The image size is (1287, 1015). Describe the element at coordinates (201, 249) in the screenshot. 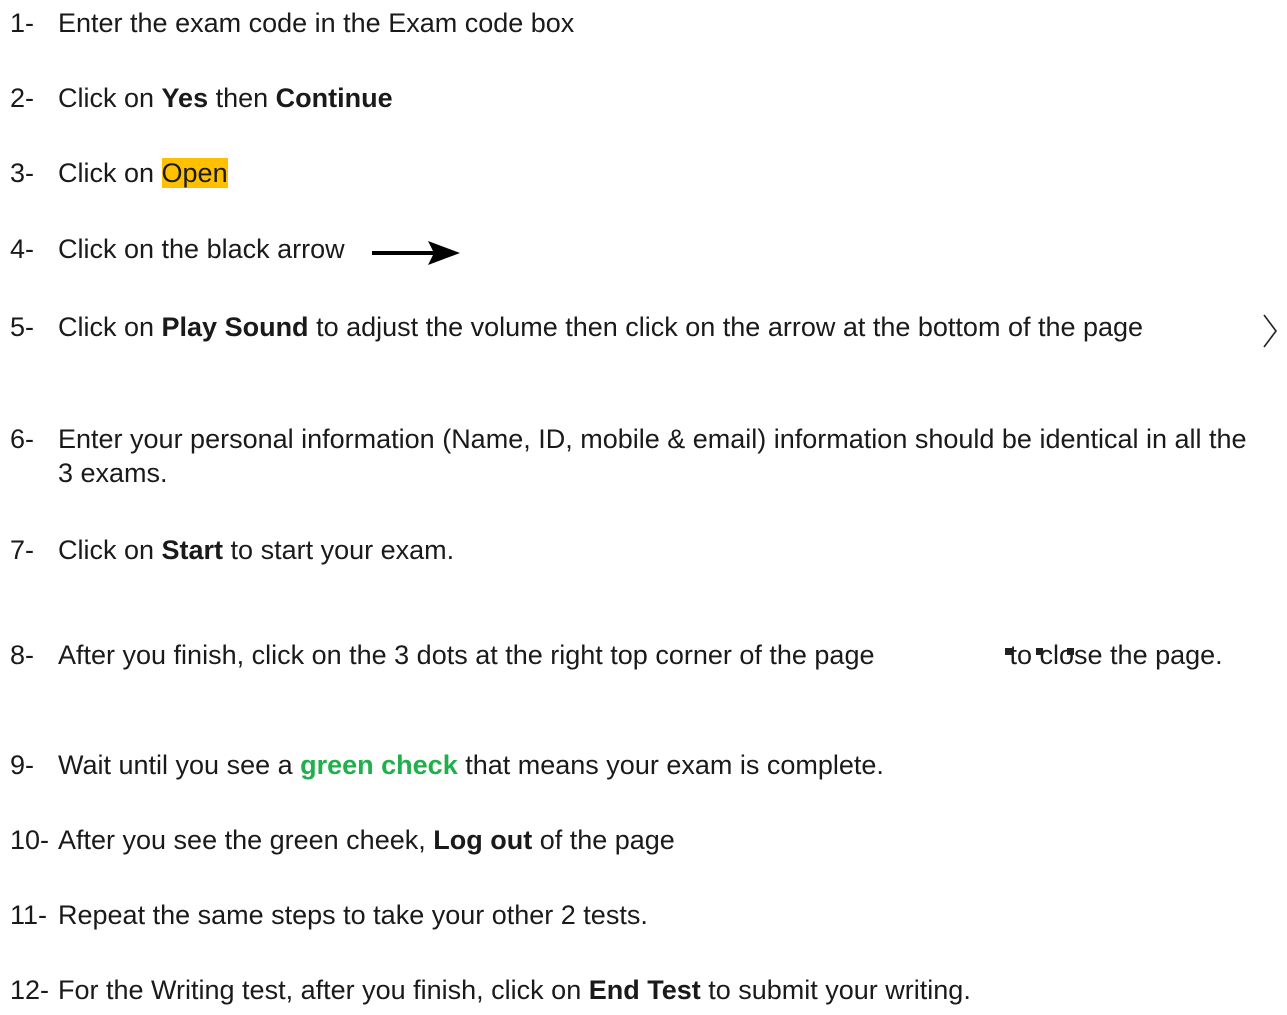

I see `text-run: Click on the black arrow` at that location.